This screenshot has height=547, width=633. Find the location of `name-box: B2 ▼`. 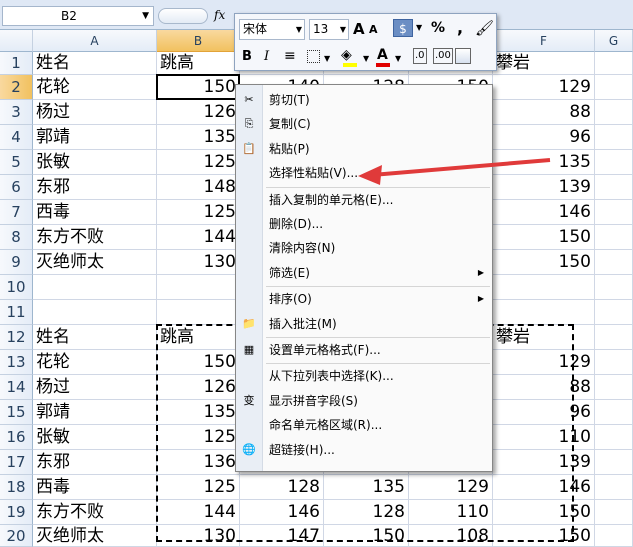

name-box: B2 ▼ is located at coordinates (78, 16).